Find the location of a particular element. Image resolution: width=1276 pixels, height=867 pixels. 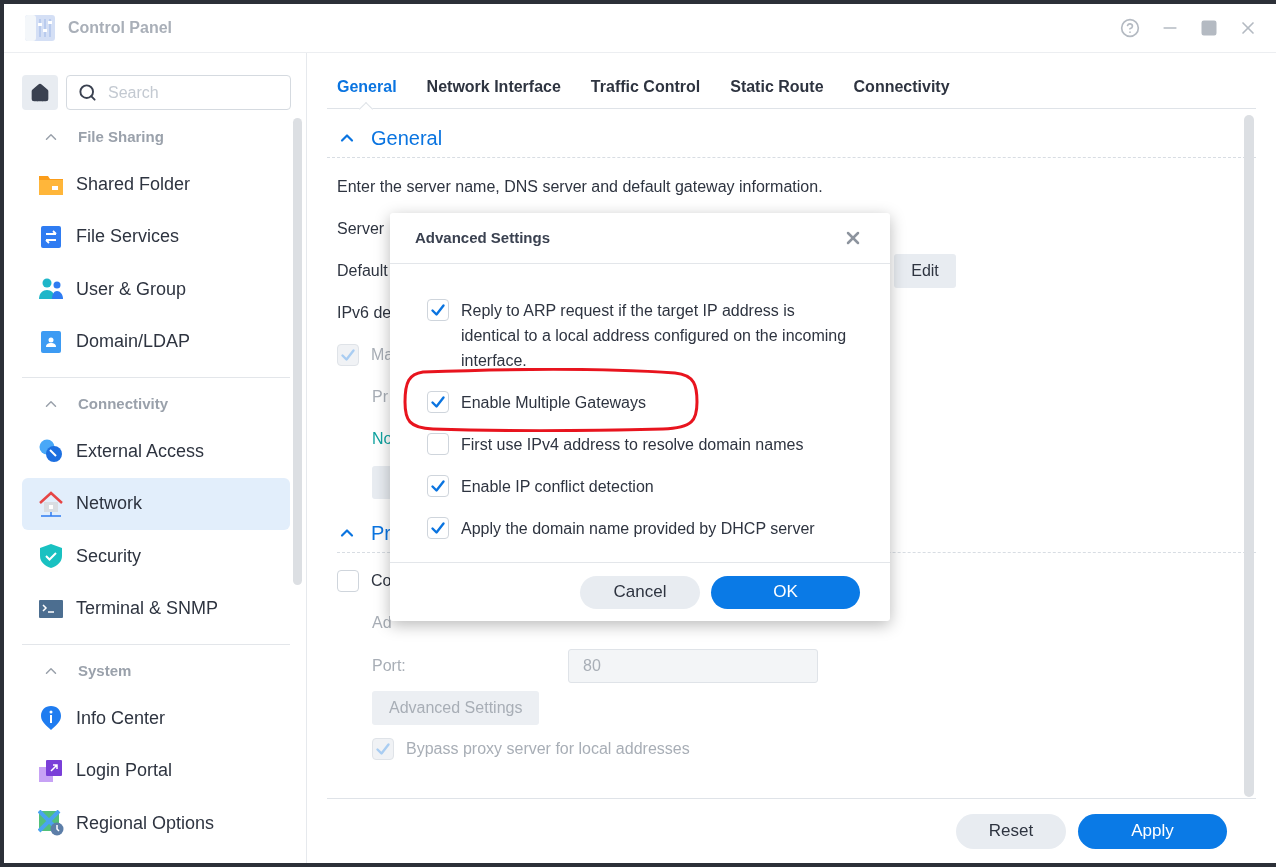

field-label: Default is located at coordinates (362, 271).